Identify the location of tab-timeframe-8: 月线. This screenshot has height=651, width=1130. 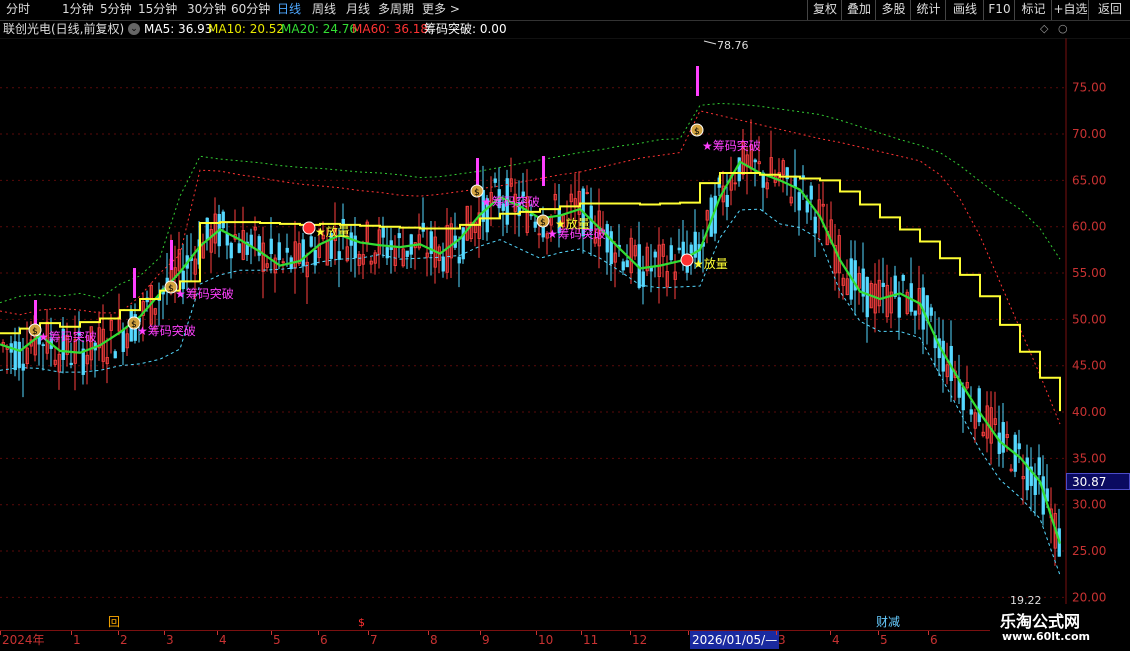
(358, 10).